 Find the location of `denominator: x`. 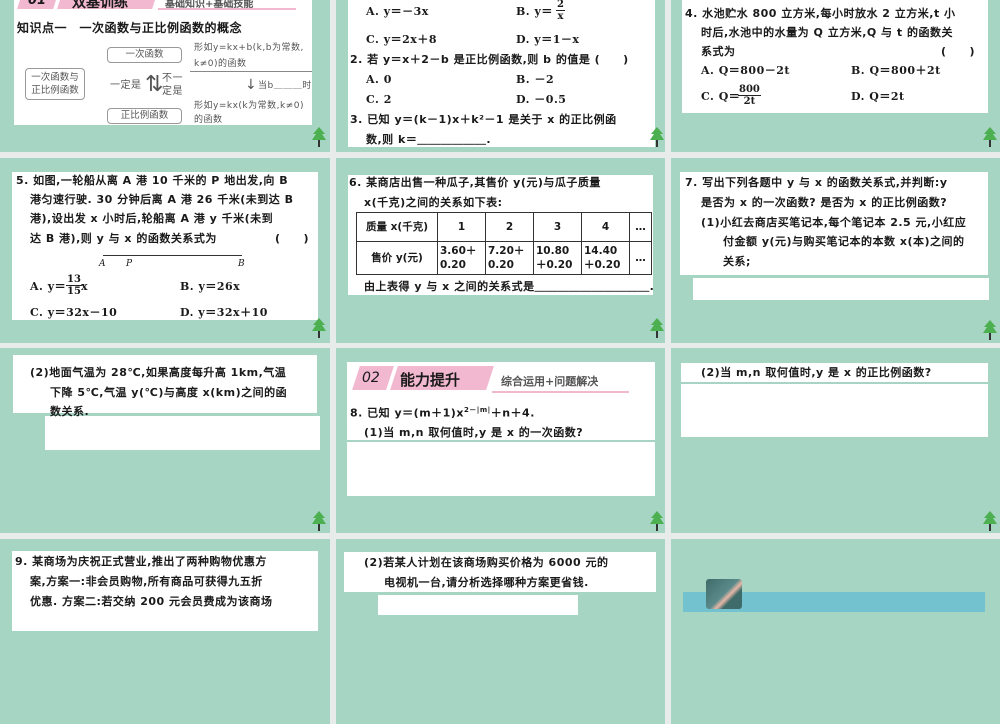

denominator: x is located at coordinates (560, 16).